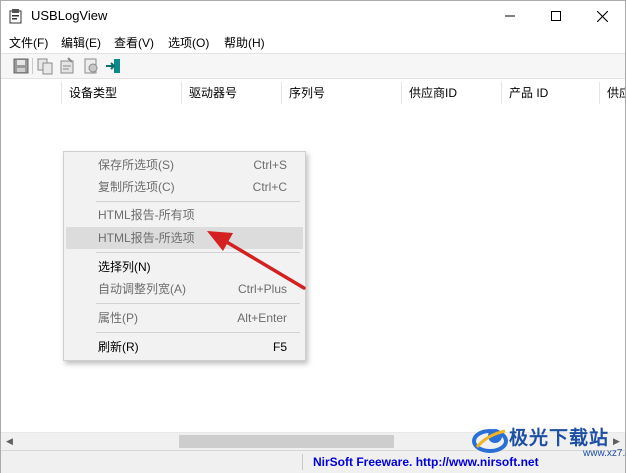 The height and width of the screenshot is (473, 626). What do you see at coordinates (244, 42) in the screenshot?
I see `menu-help: 帮助(H)` at bounding box center [244, 42].